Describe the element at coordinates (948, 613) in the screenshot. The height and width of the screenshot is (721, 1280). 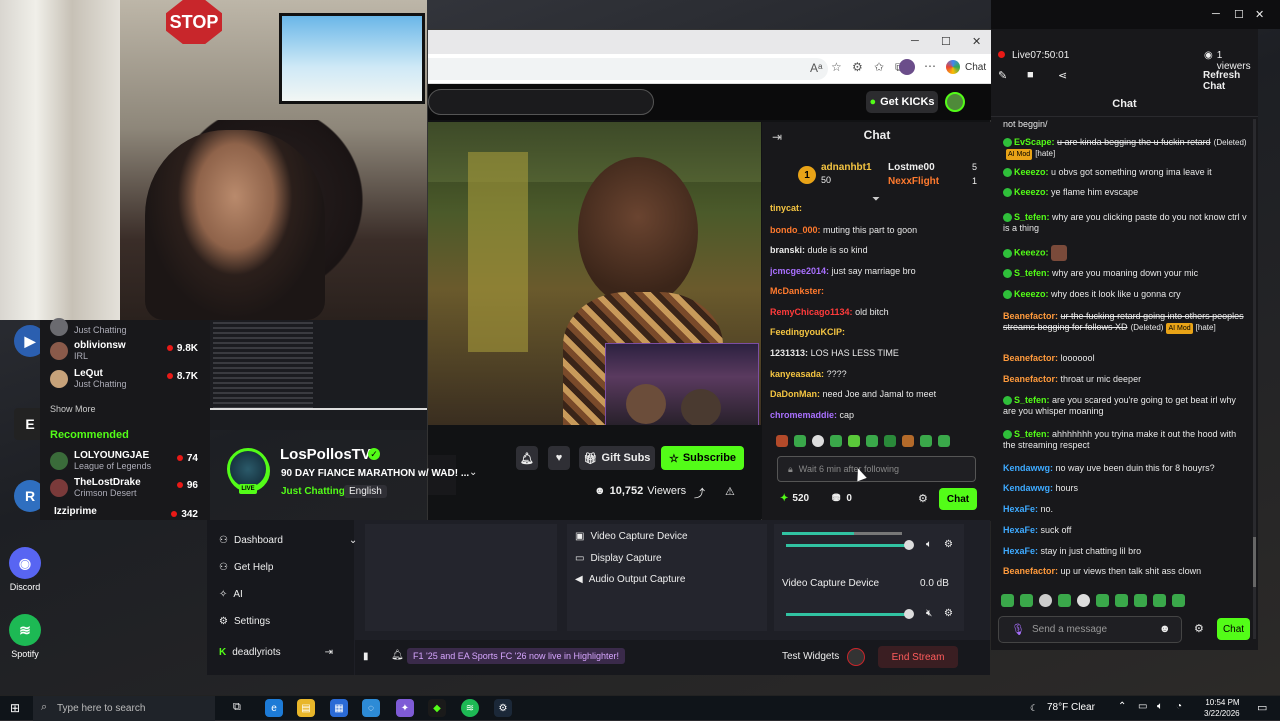
I see `mixer-gear-icon: ⚙` at that location.